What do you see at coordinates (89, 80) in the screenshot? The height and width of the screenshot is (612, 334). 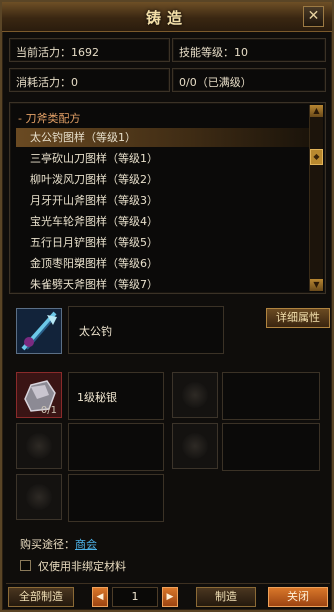 I see `consume-vitality-box: 消耗活力：0` at bounding box center [89, 80].